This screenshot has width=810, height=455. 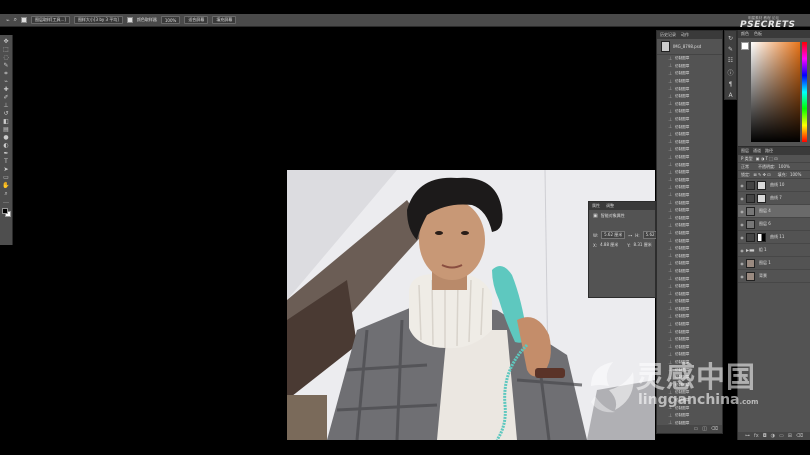 What do you see at coordinates (769, 151) in the screenshot?
I see `tab-paths: 路径` at bounding box center [769, 151].